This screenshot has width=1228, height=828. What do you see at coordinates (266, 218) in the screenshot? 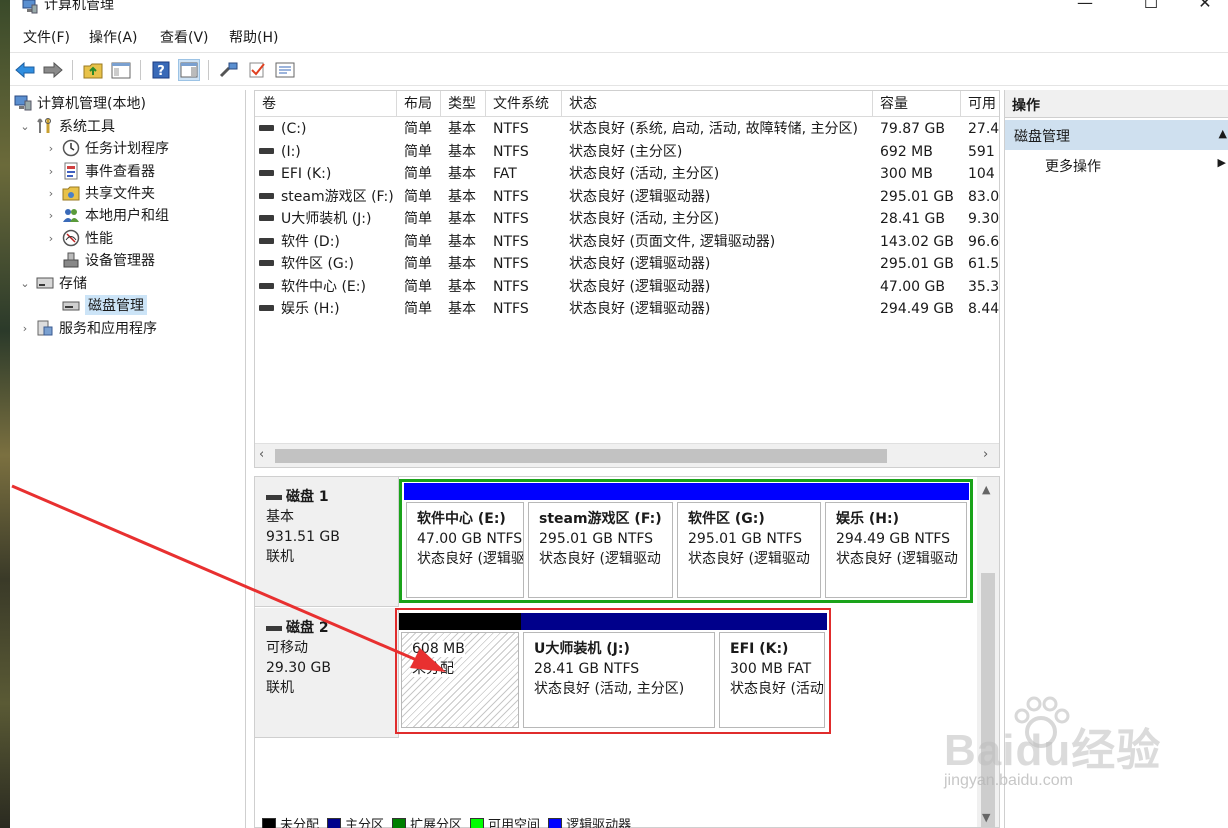
I see `drive-icon` at bounding box center [266, 218].